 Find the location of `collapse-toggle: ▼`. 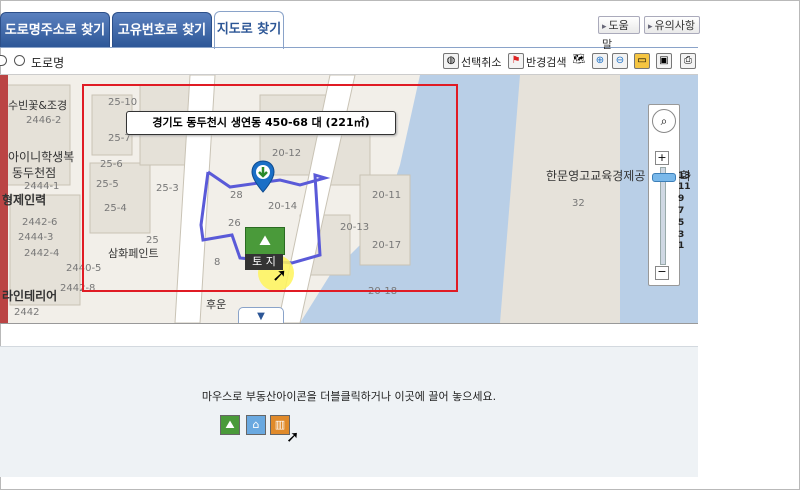

collapse-toggle: ▼ is located at coordinates (261, 315).